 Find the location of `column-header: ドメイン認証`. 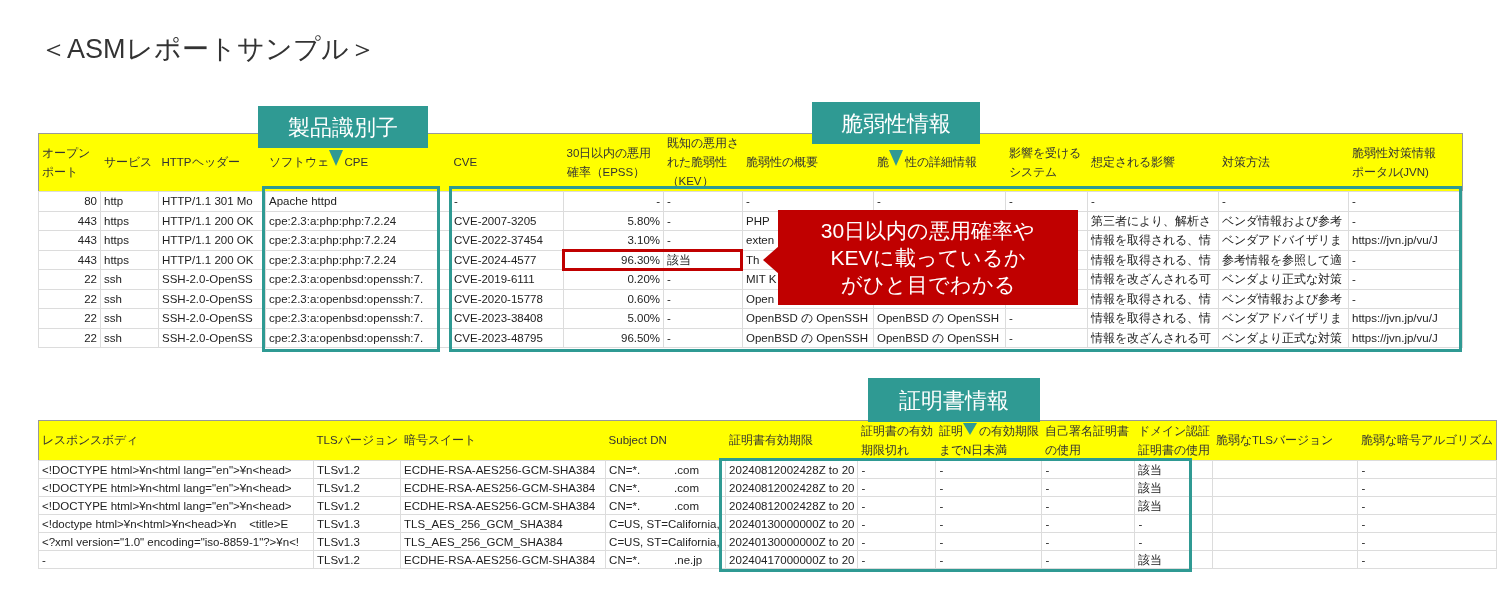

column-header: ドメイン認証 is located at coordinates (1173, 431).